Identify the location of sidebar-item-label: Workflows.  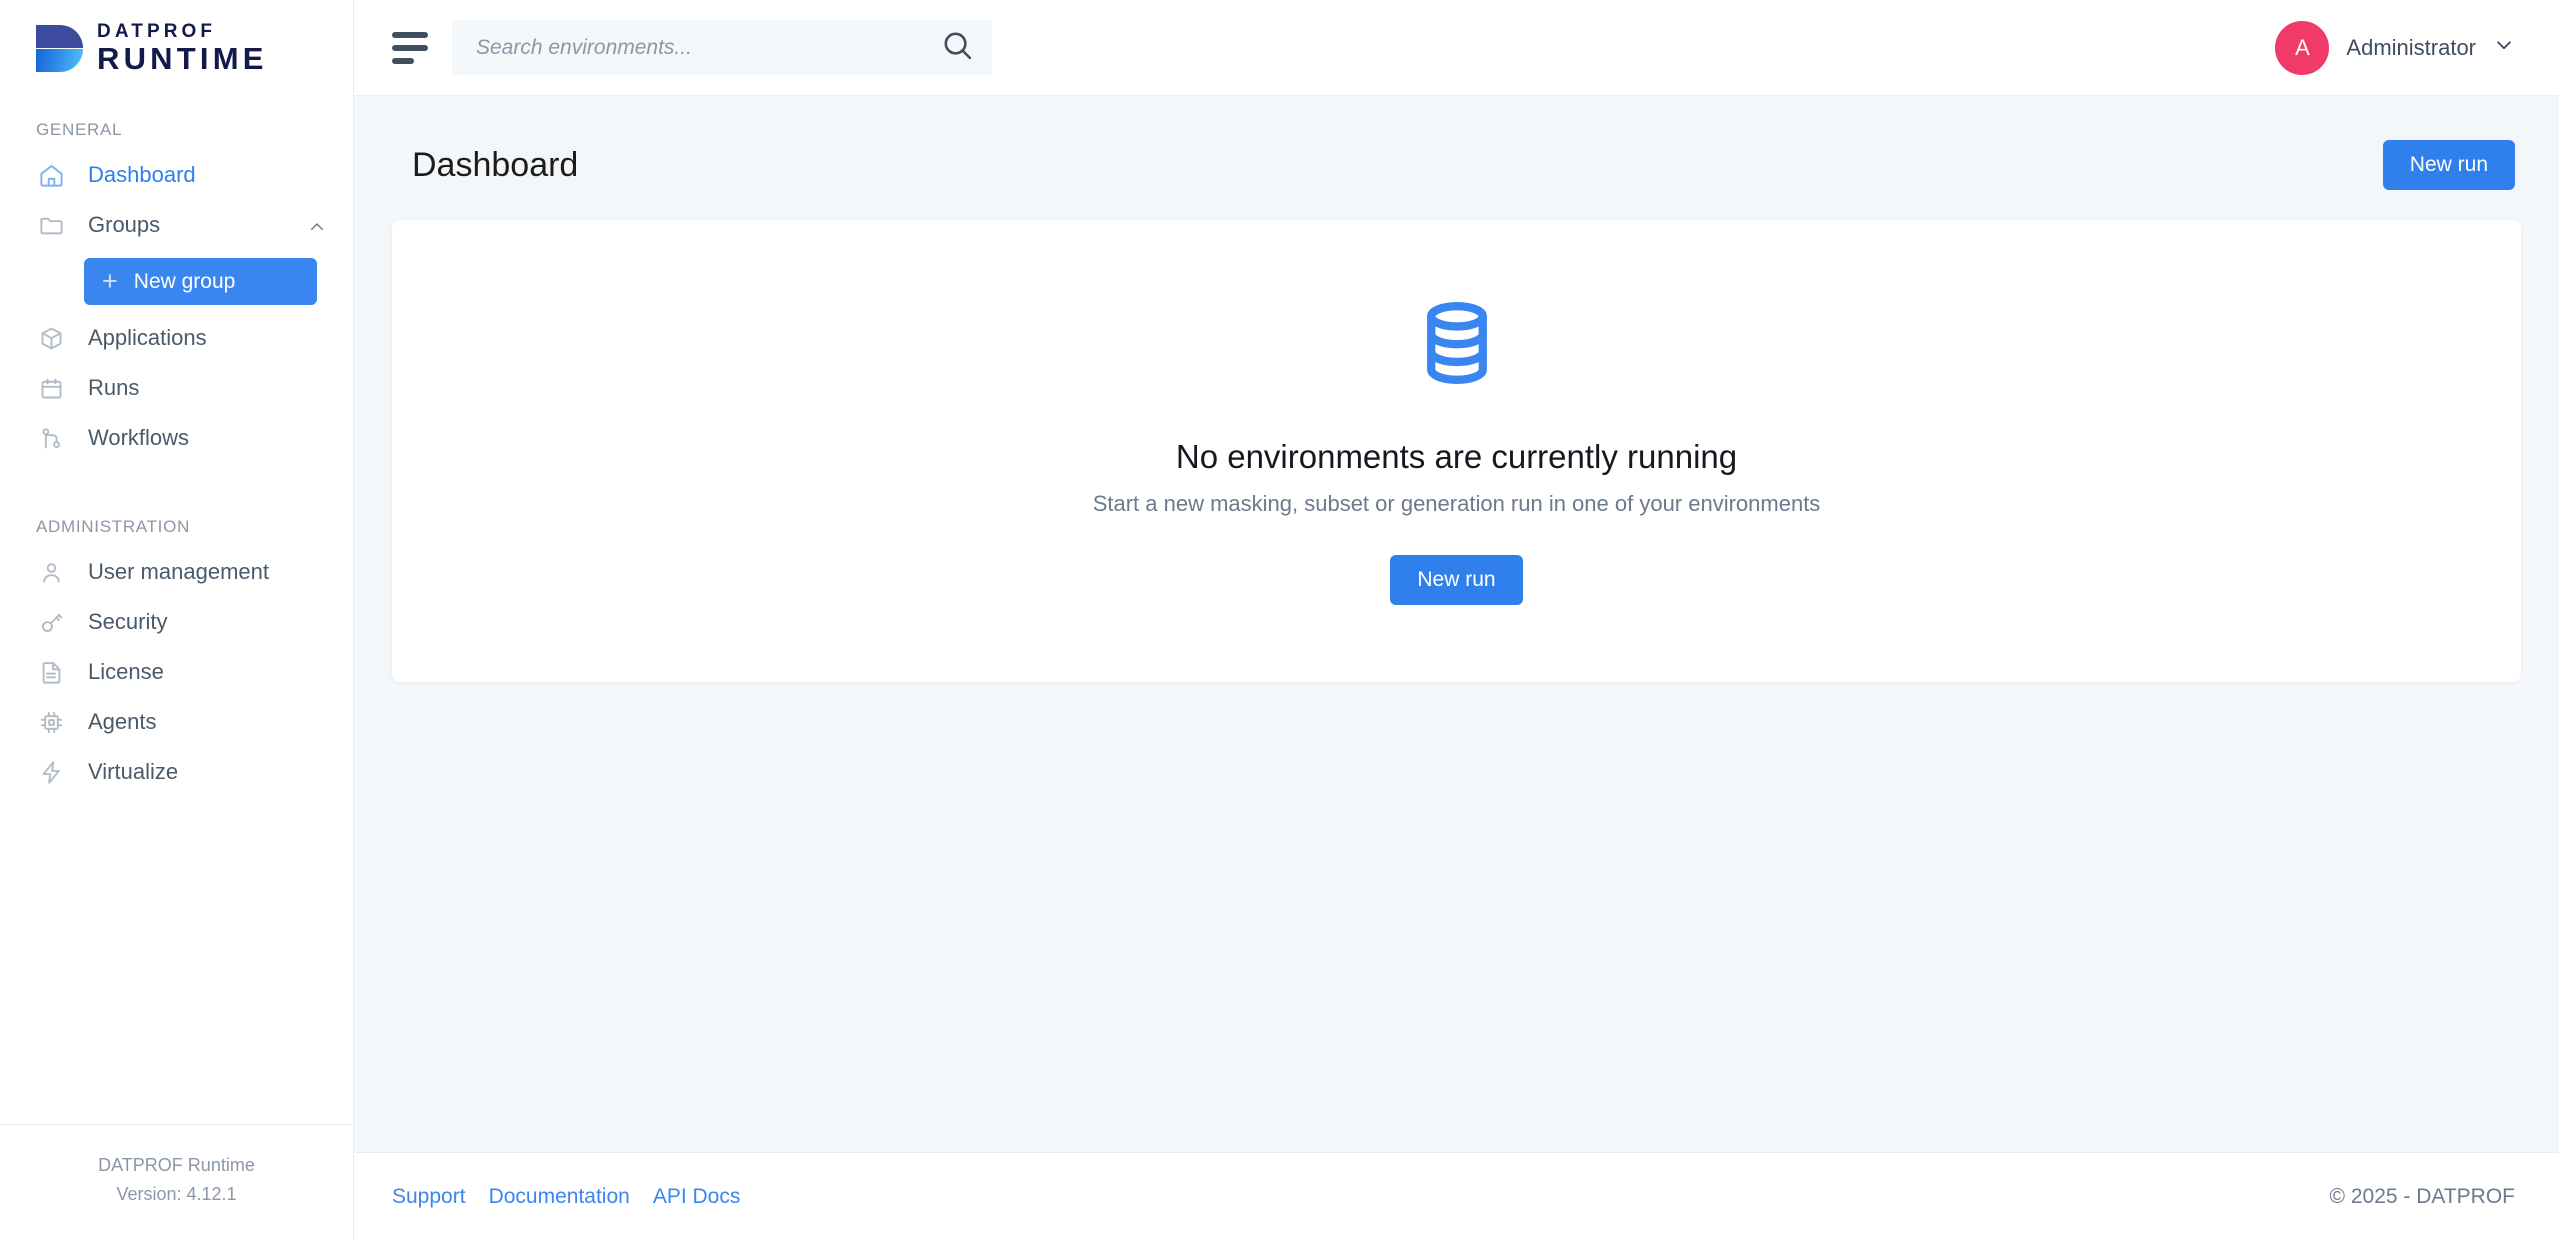
(139, 437).